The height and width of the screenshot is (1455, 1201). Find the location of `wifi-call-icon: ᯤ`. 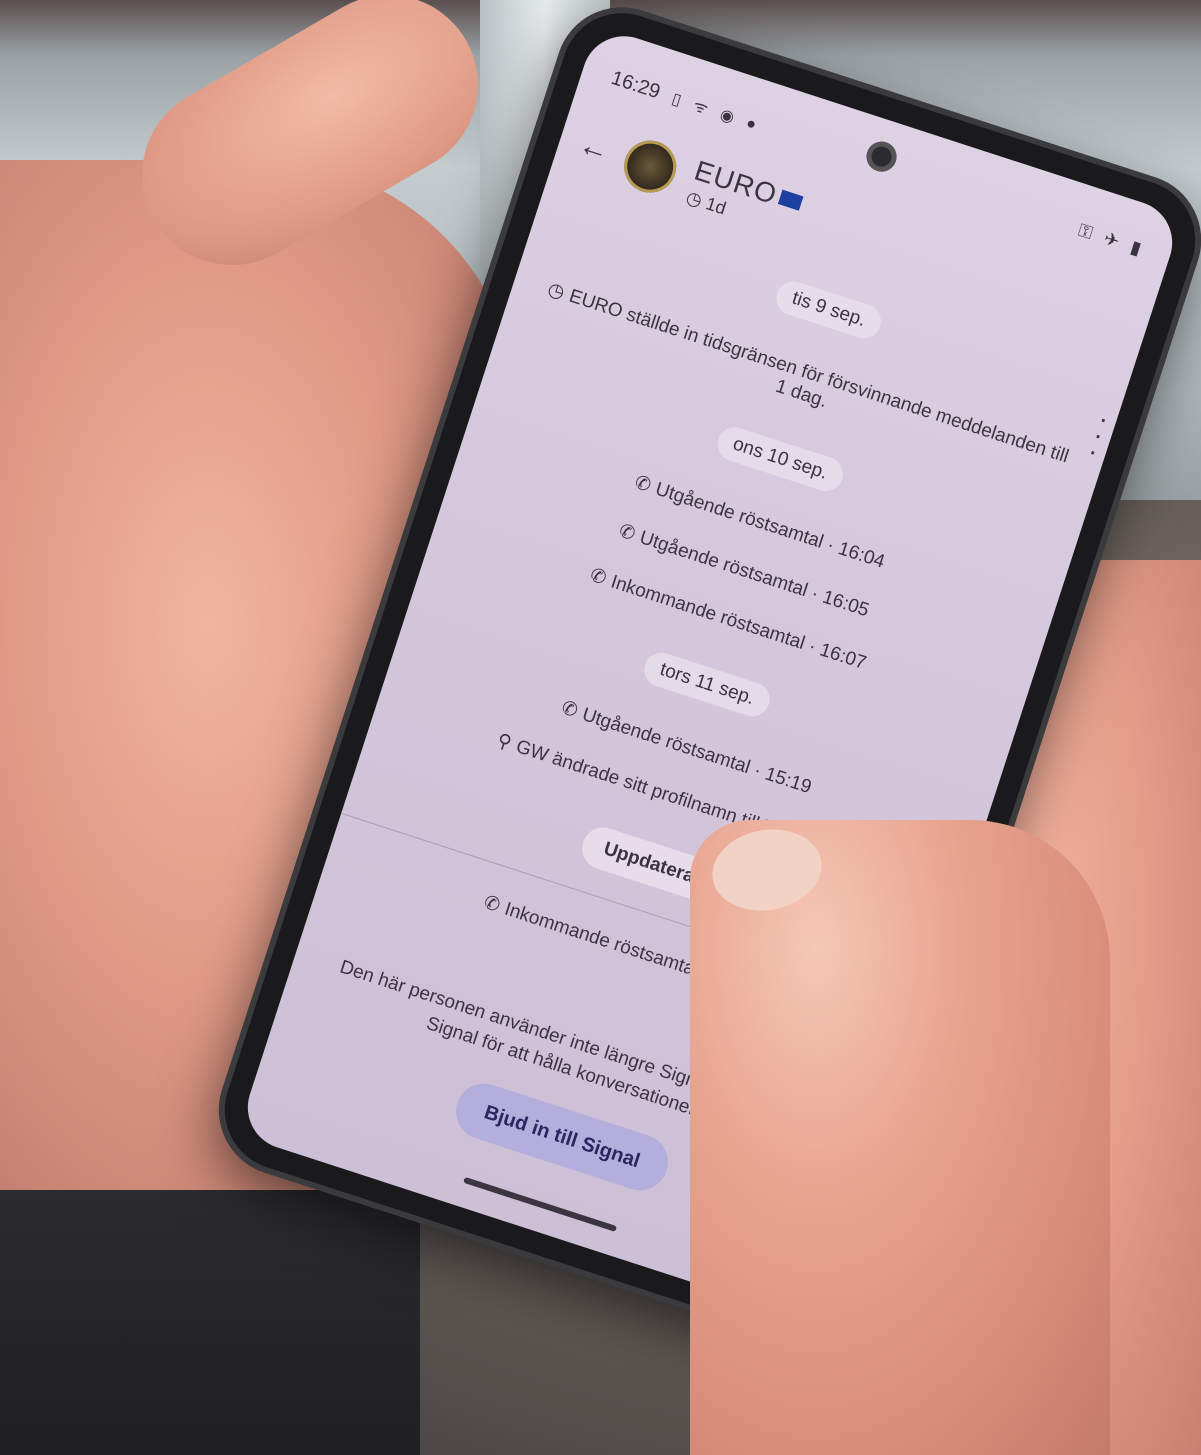

wifi-call-icon: ᯤ is located at coordinates (701, 107).